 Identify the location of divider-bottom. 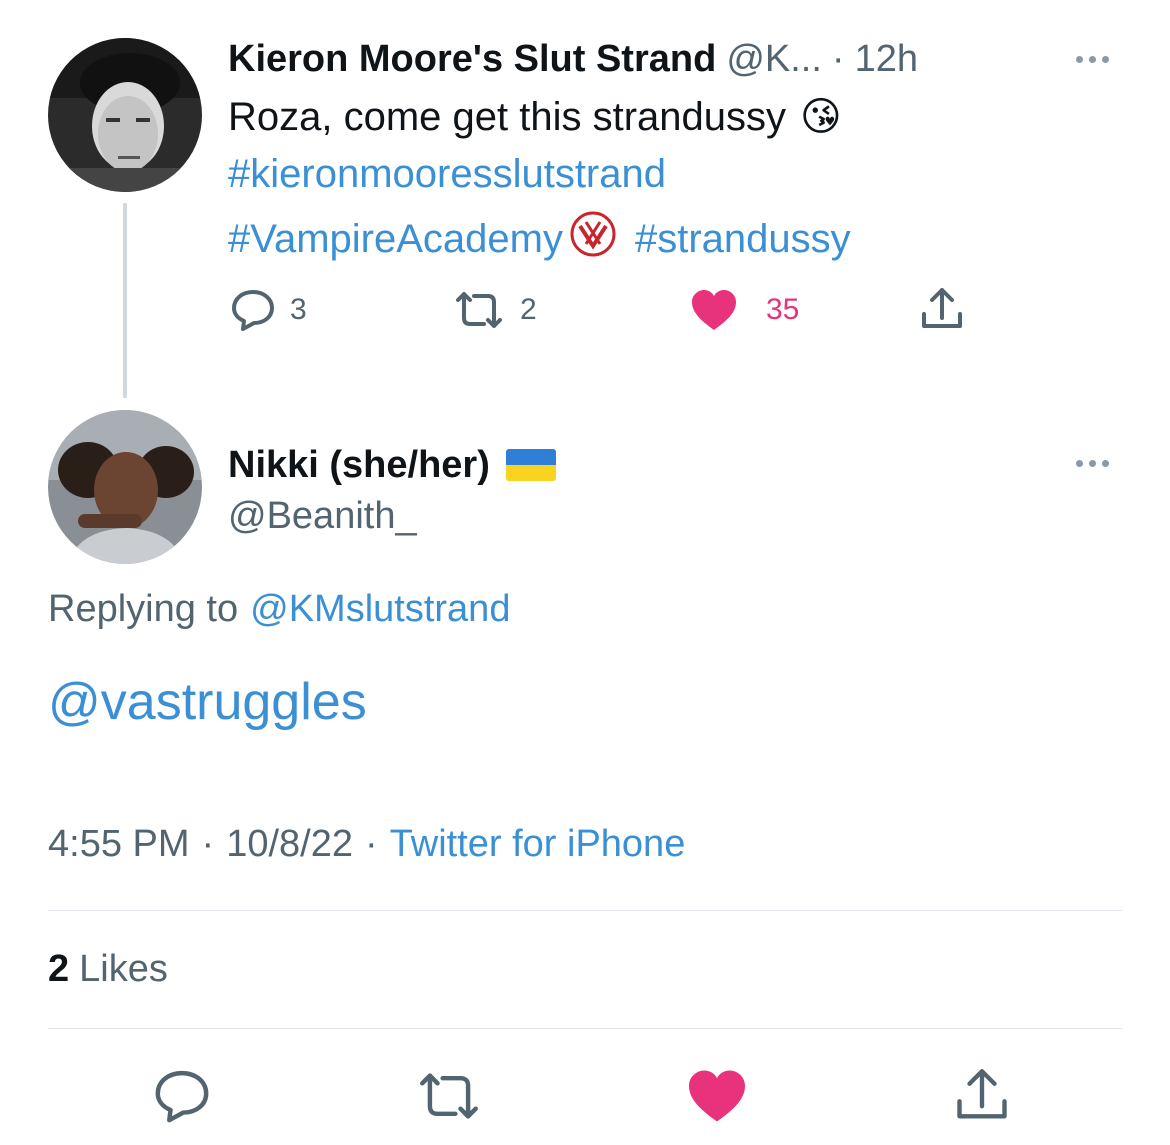
(585, 1028).